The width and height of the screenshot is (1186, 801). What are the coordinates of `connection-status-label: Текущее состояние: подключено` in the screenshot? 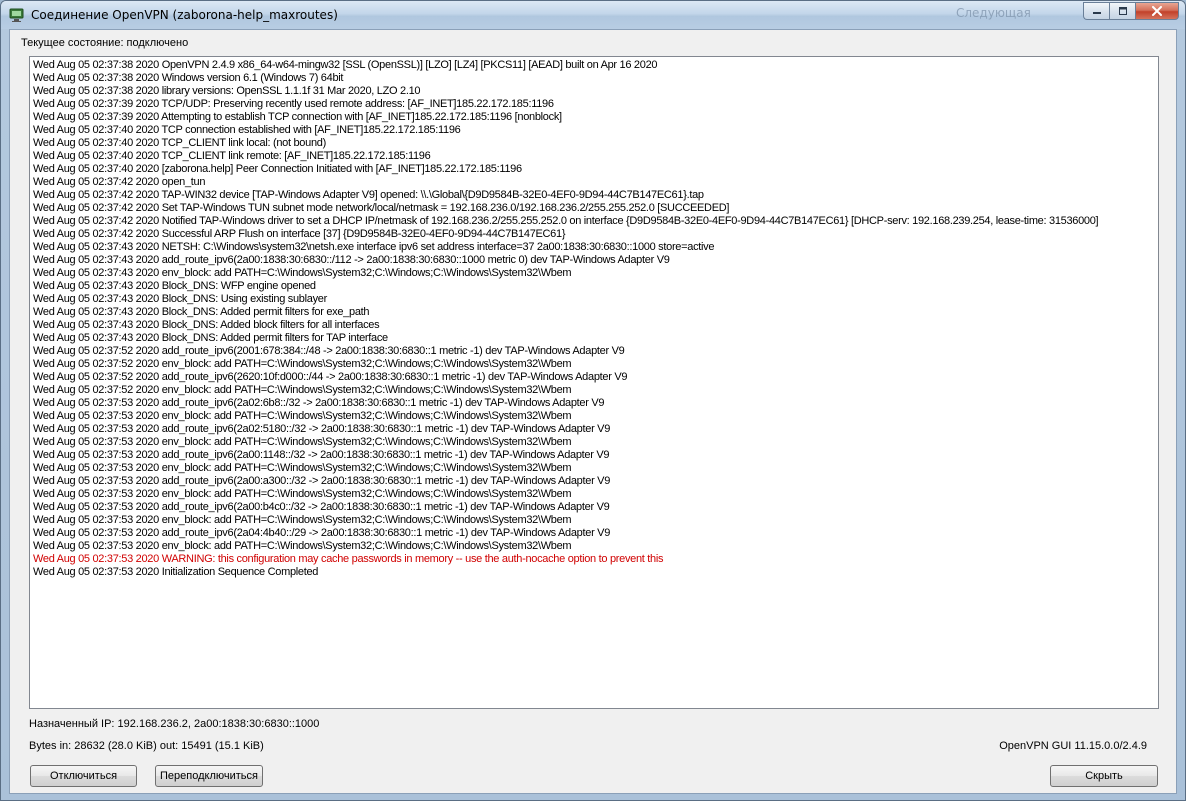 It's located at (105, 43).